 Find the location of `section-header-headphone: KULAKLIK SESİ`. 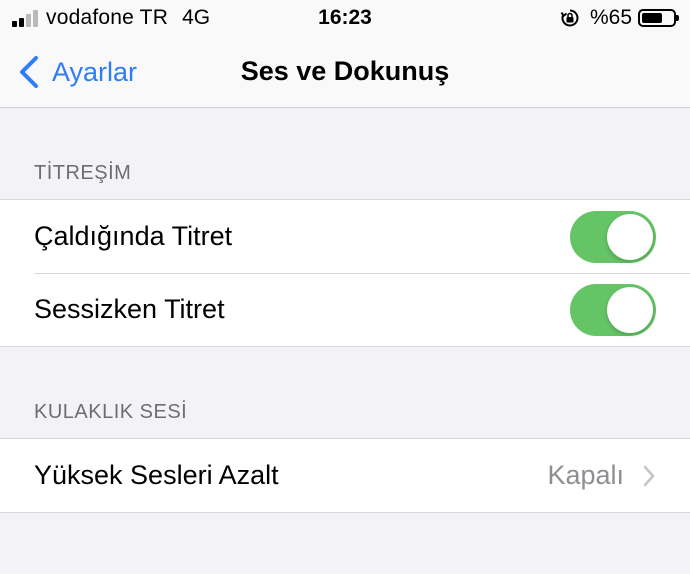

section-header-headphone: KULAKLIK SESİ is located at coordinates (111, 412).